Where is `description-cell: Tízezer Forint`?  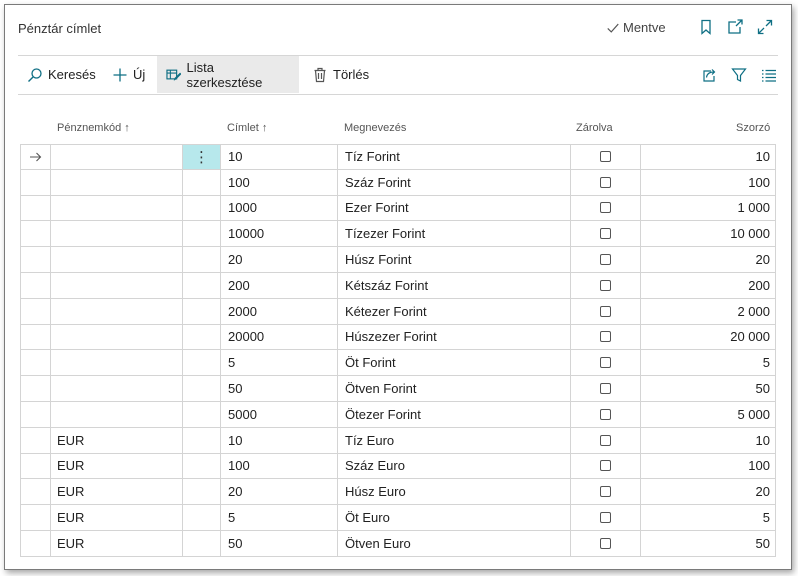
description-cell: Tízezer Forint is located at coordinates (453, 234).